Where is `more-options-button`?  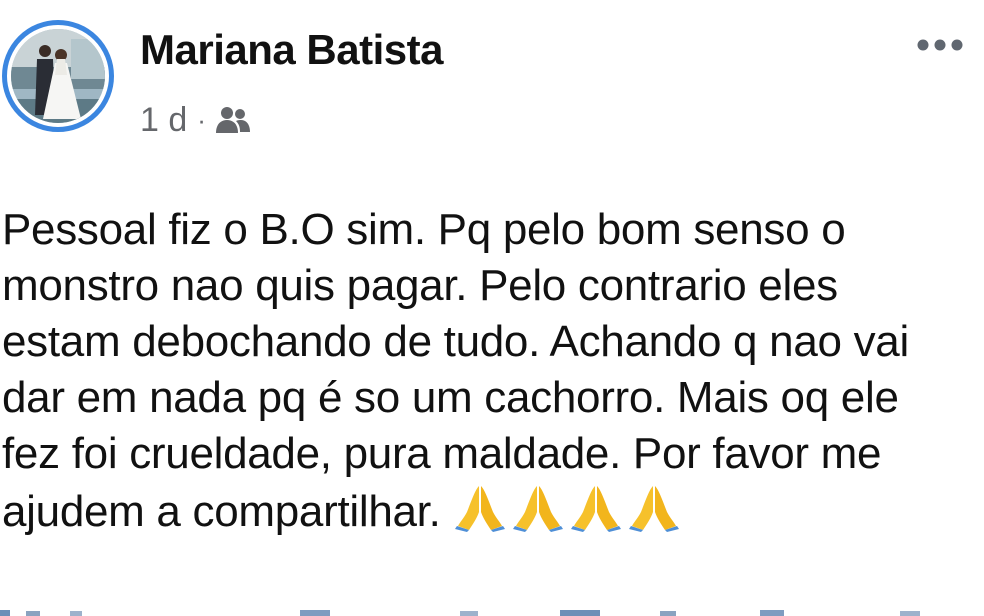
more-options-button is located at coordinates (940, 45).